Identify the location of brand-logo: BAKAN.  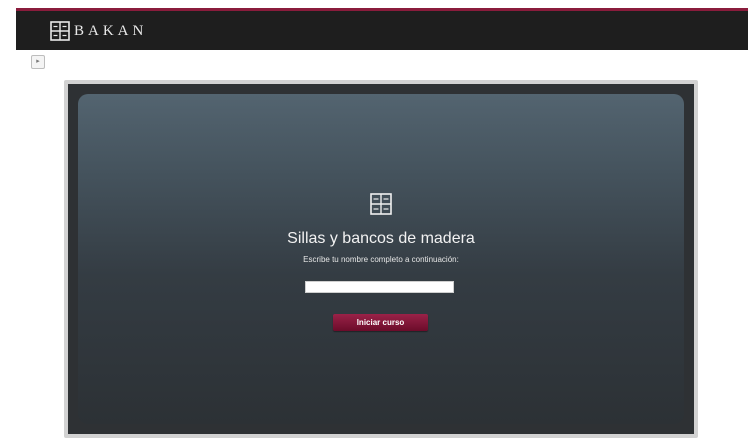
(98, 31).